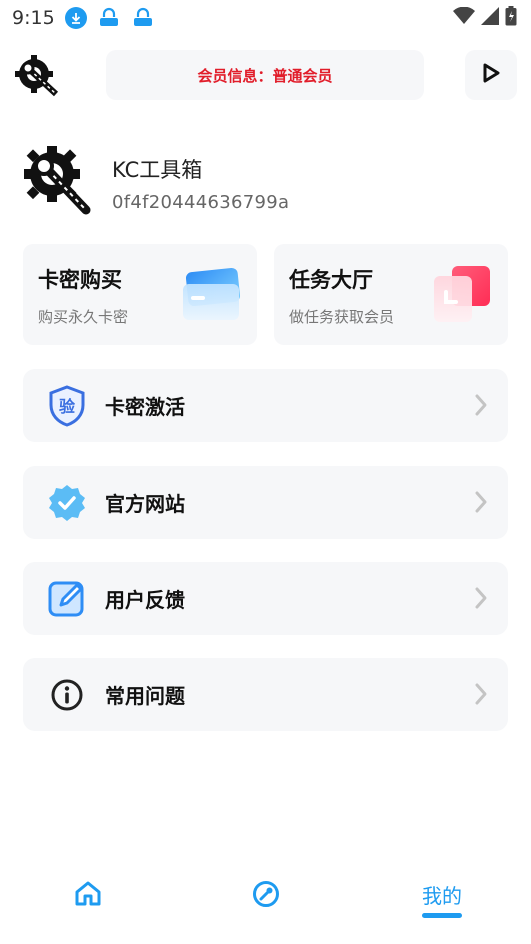 The height and width of the screenshot is (944, 531). I want to click on menu-label-faq: 常用问题, so click(145, 696).